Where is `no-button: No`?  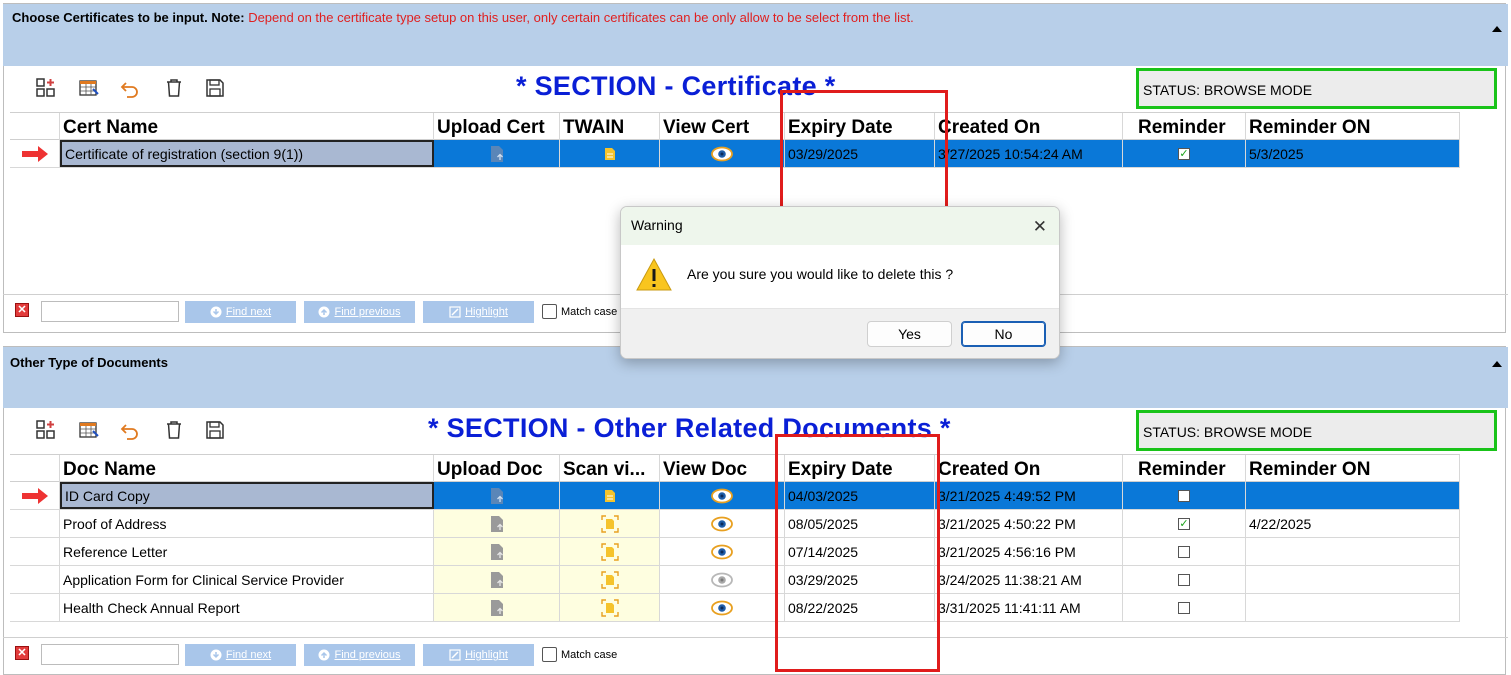 no-button: No is located at coordinates (1003, 334).